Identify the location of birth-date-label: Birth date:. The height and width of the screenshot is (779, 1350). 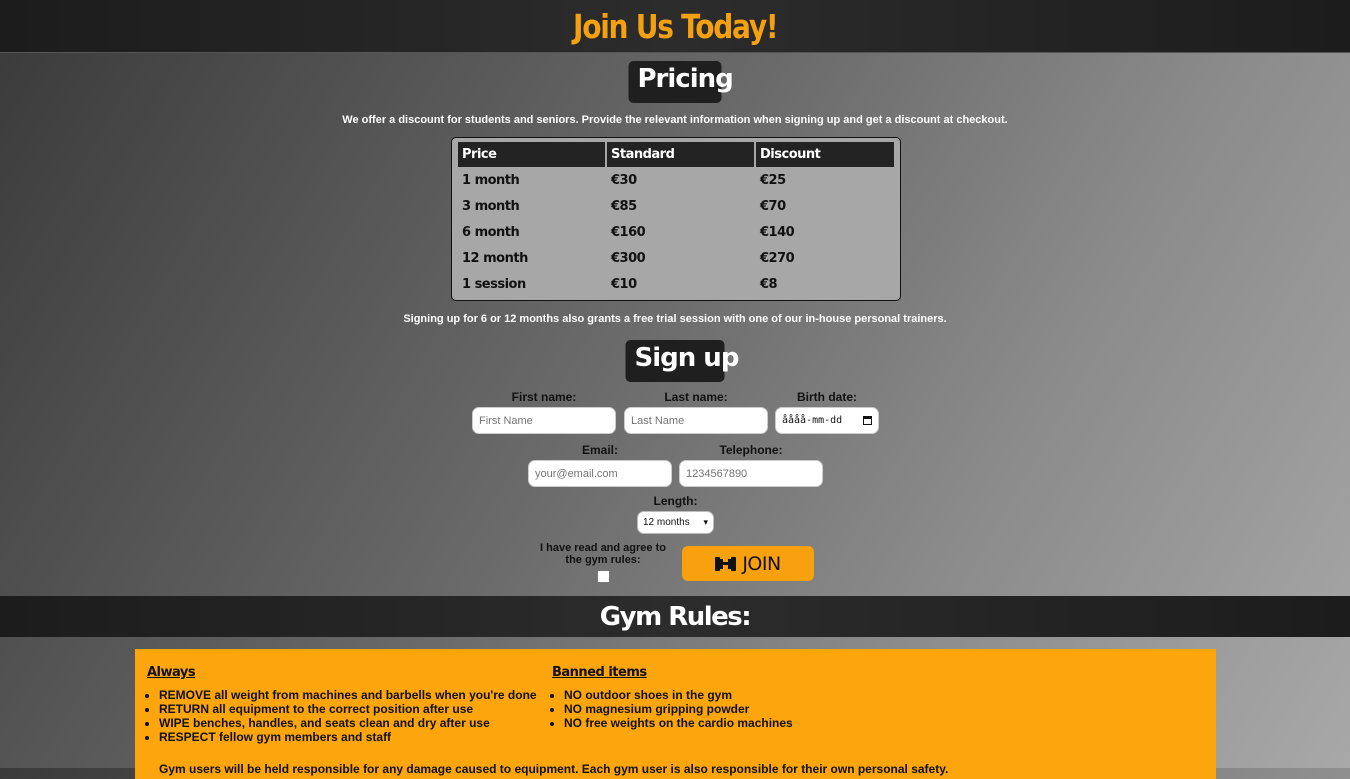
(827, 397).